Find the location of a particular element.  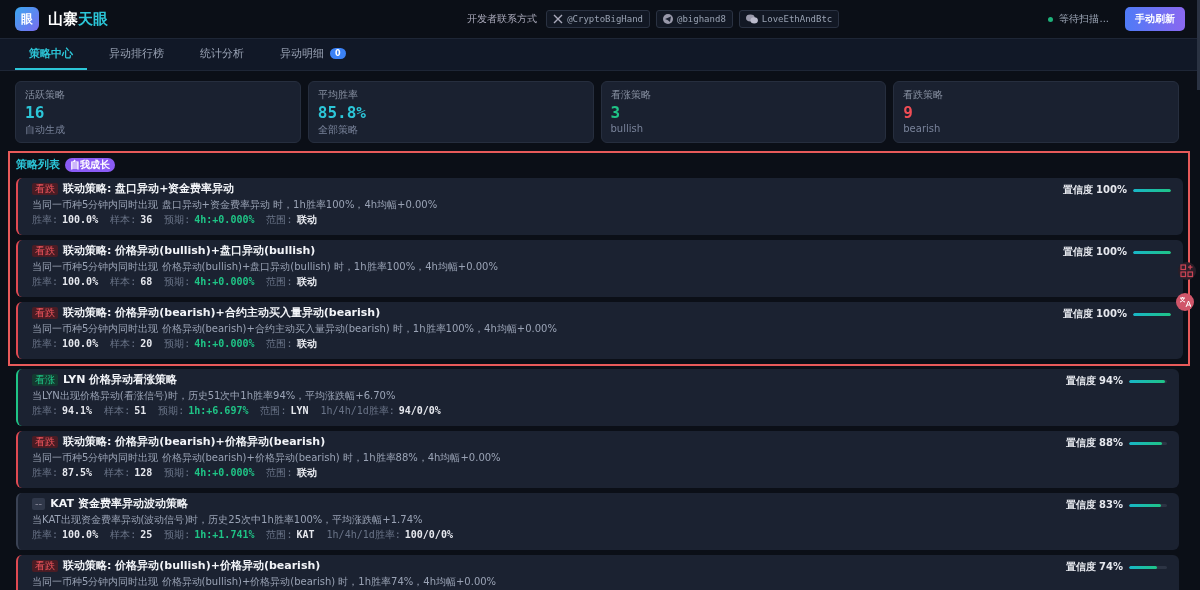

stat-value: 9 is located at coordinates (908, 112).